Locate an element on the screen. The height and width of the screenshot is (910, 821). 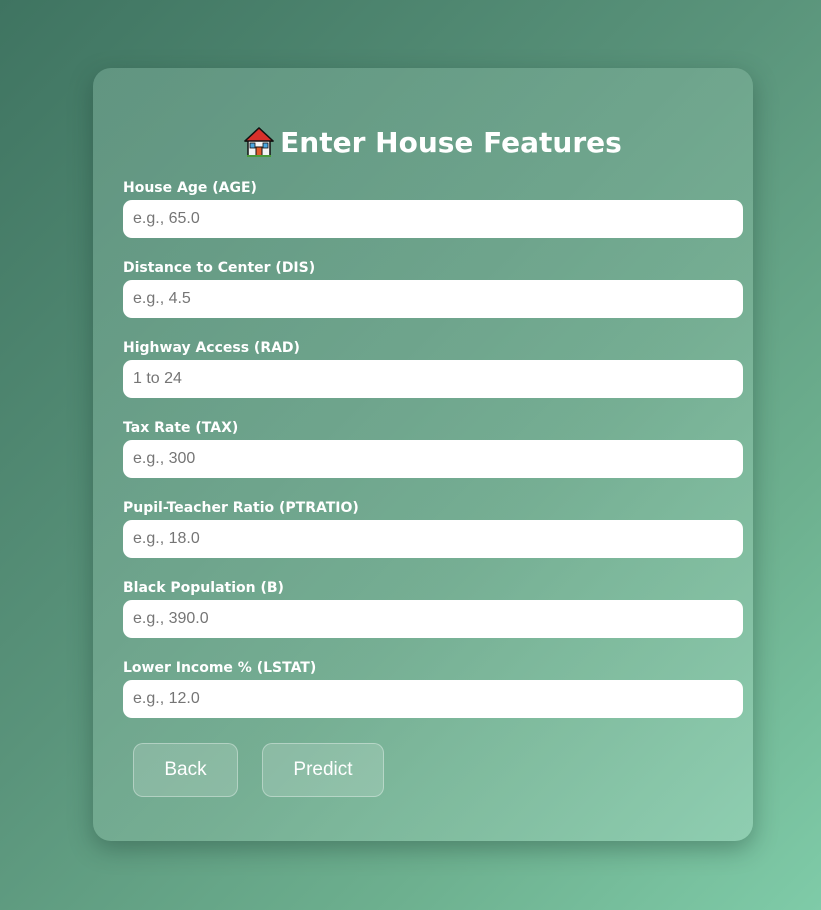
field-dis: Distance to Center (DIS) is located at coordinates (433, 288).